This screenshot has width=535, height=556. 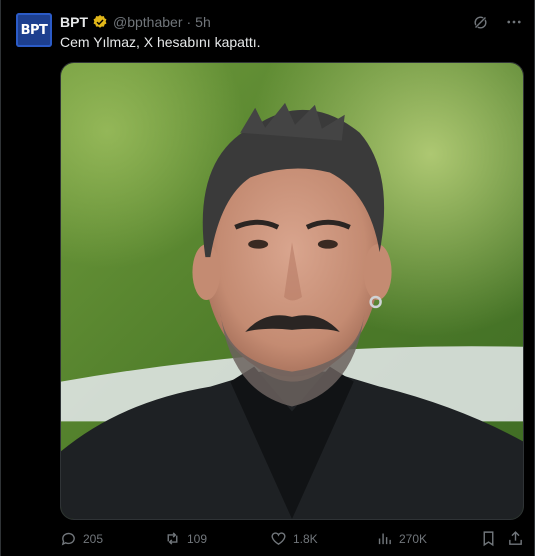 I want to click on view-count: 270K, so click(x=413, y=538).